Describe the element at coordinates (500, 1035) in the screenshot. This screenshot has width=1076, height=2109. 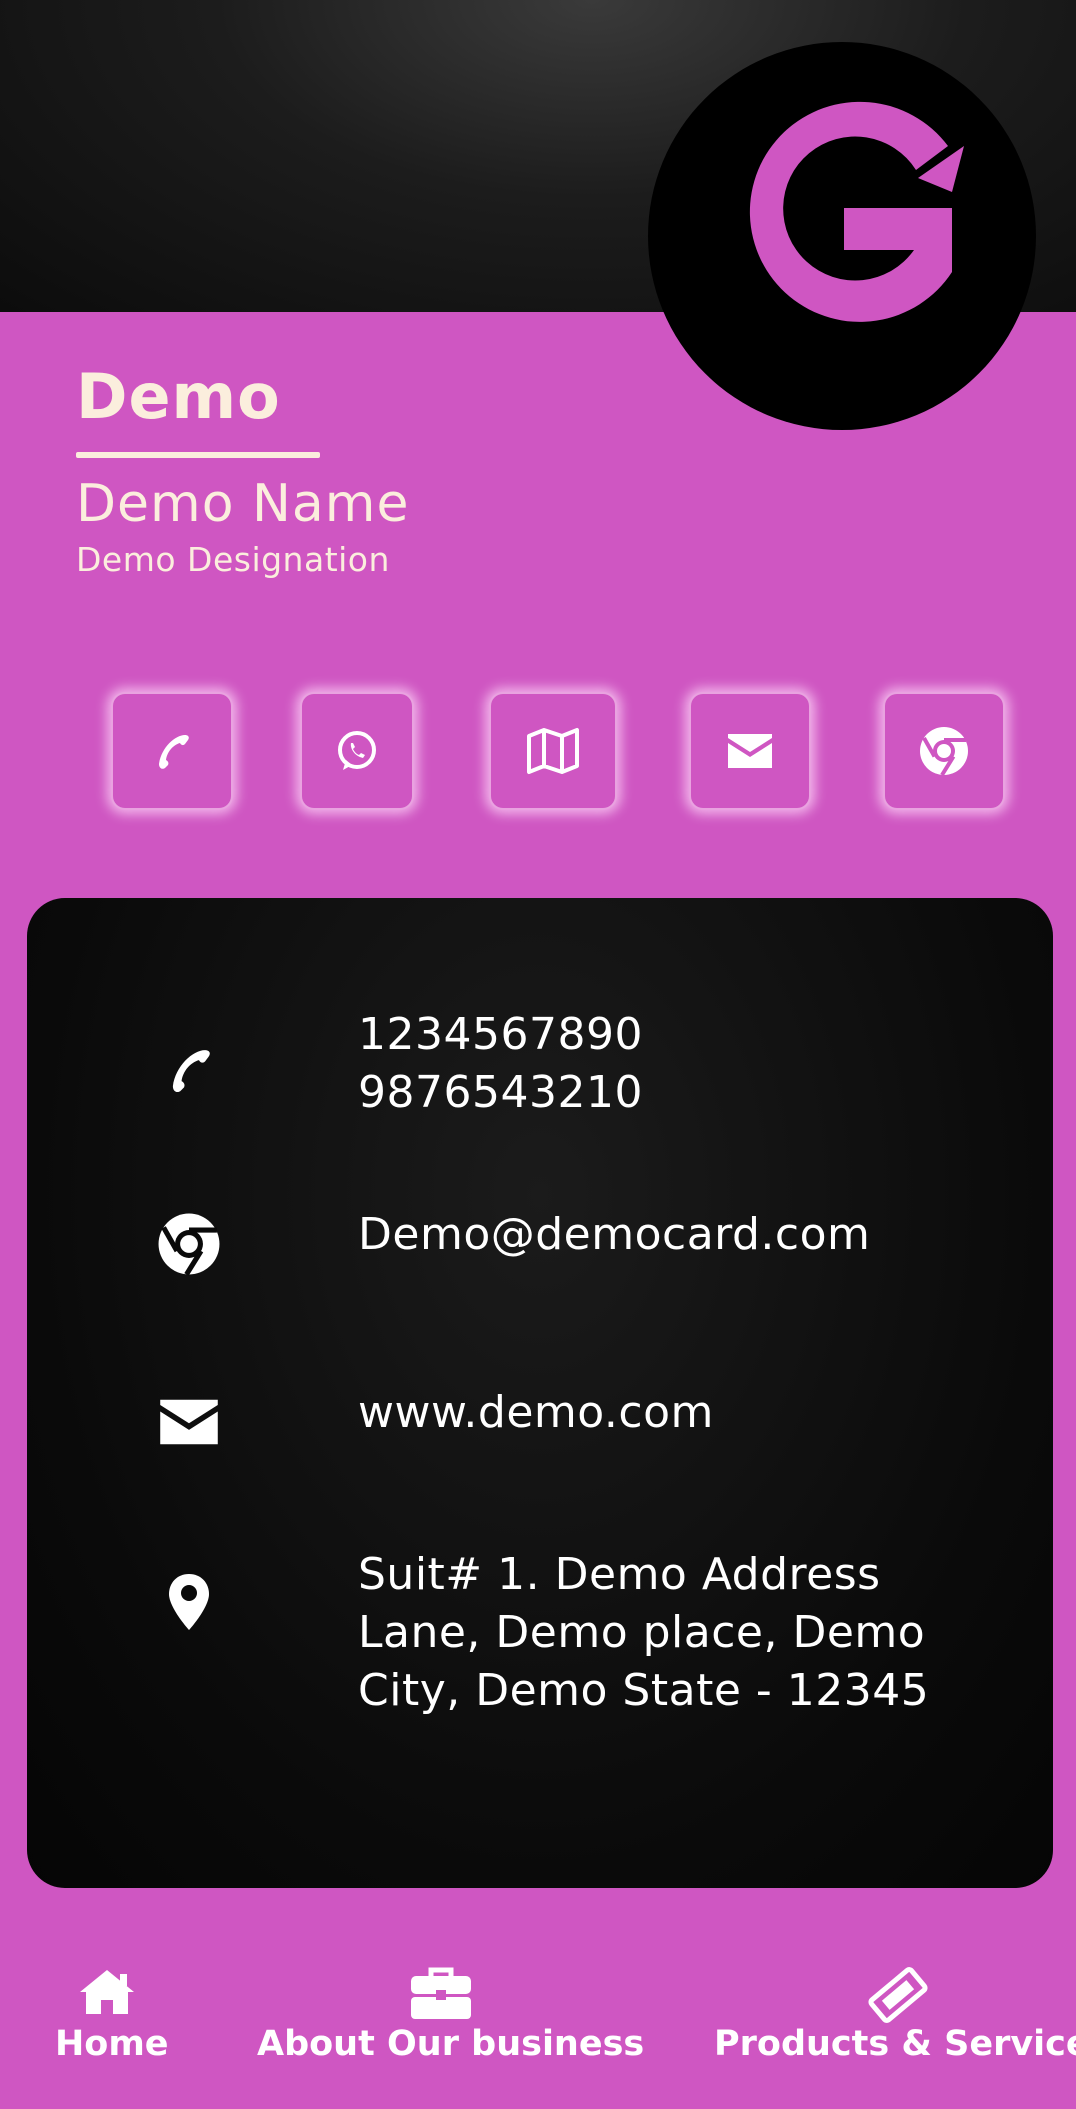
I see `phone-number: 1234567890` at that location.